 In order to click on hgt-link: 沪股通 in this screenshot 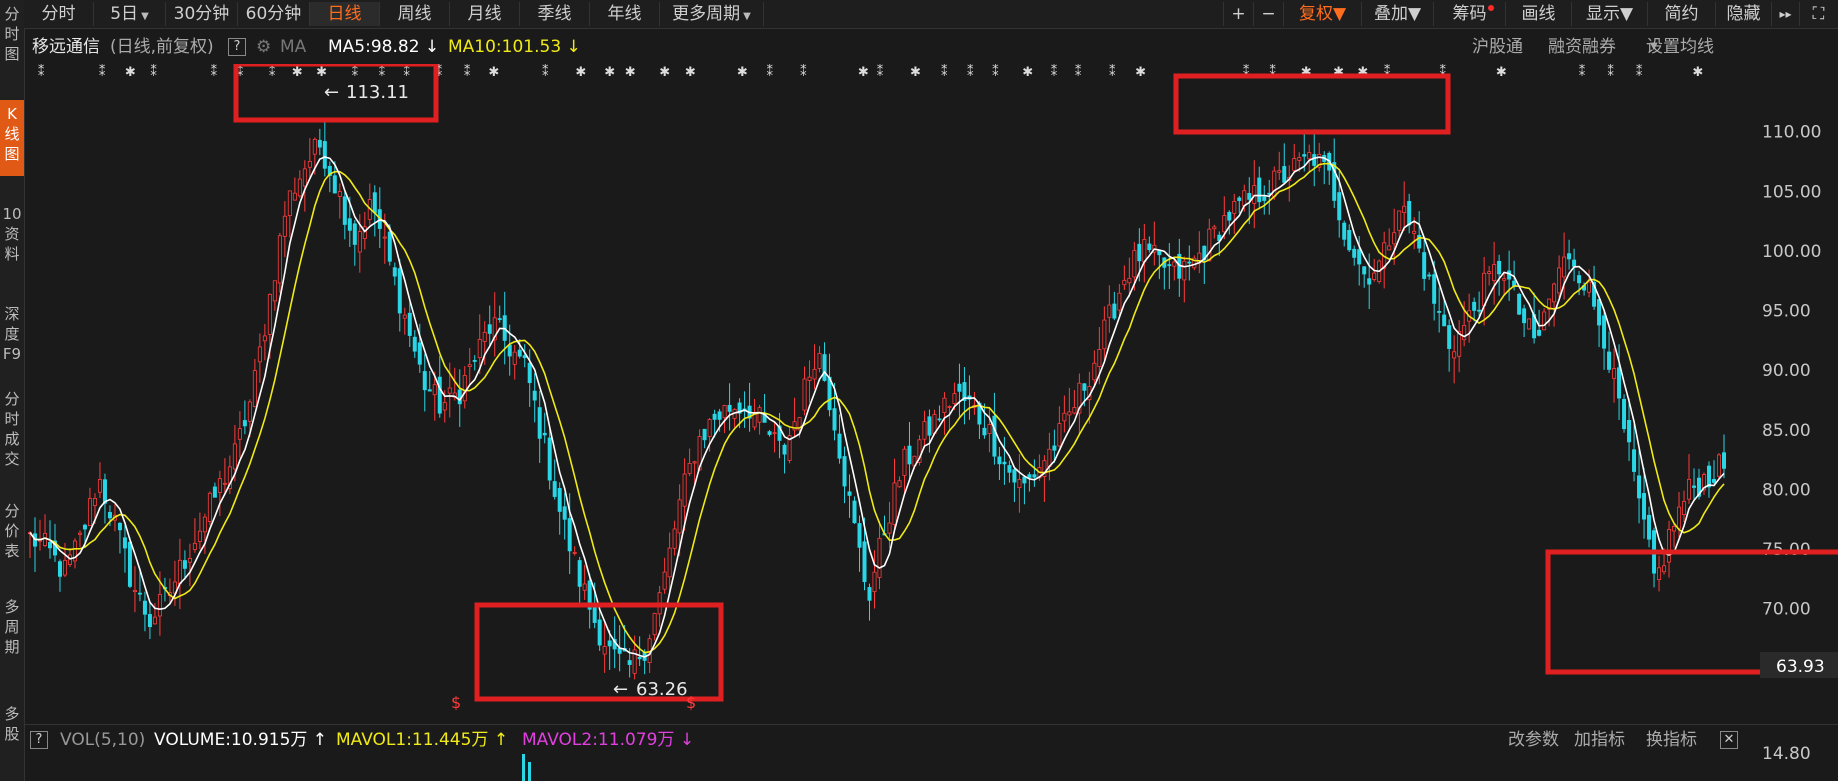, I will do `click(1497, 47)`.